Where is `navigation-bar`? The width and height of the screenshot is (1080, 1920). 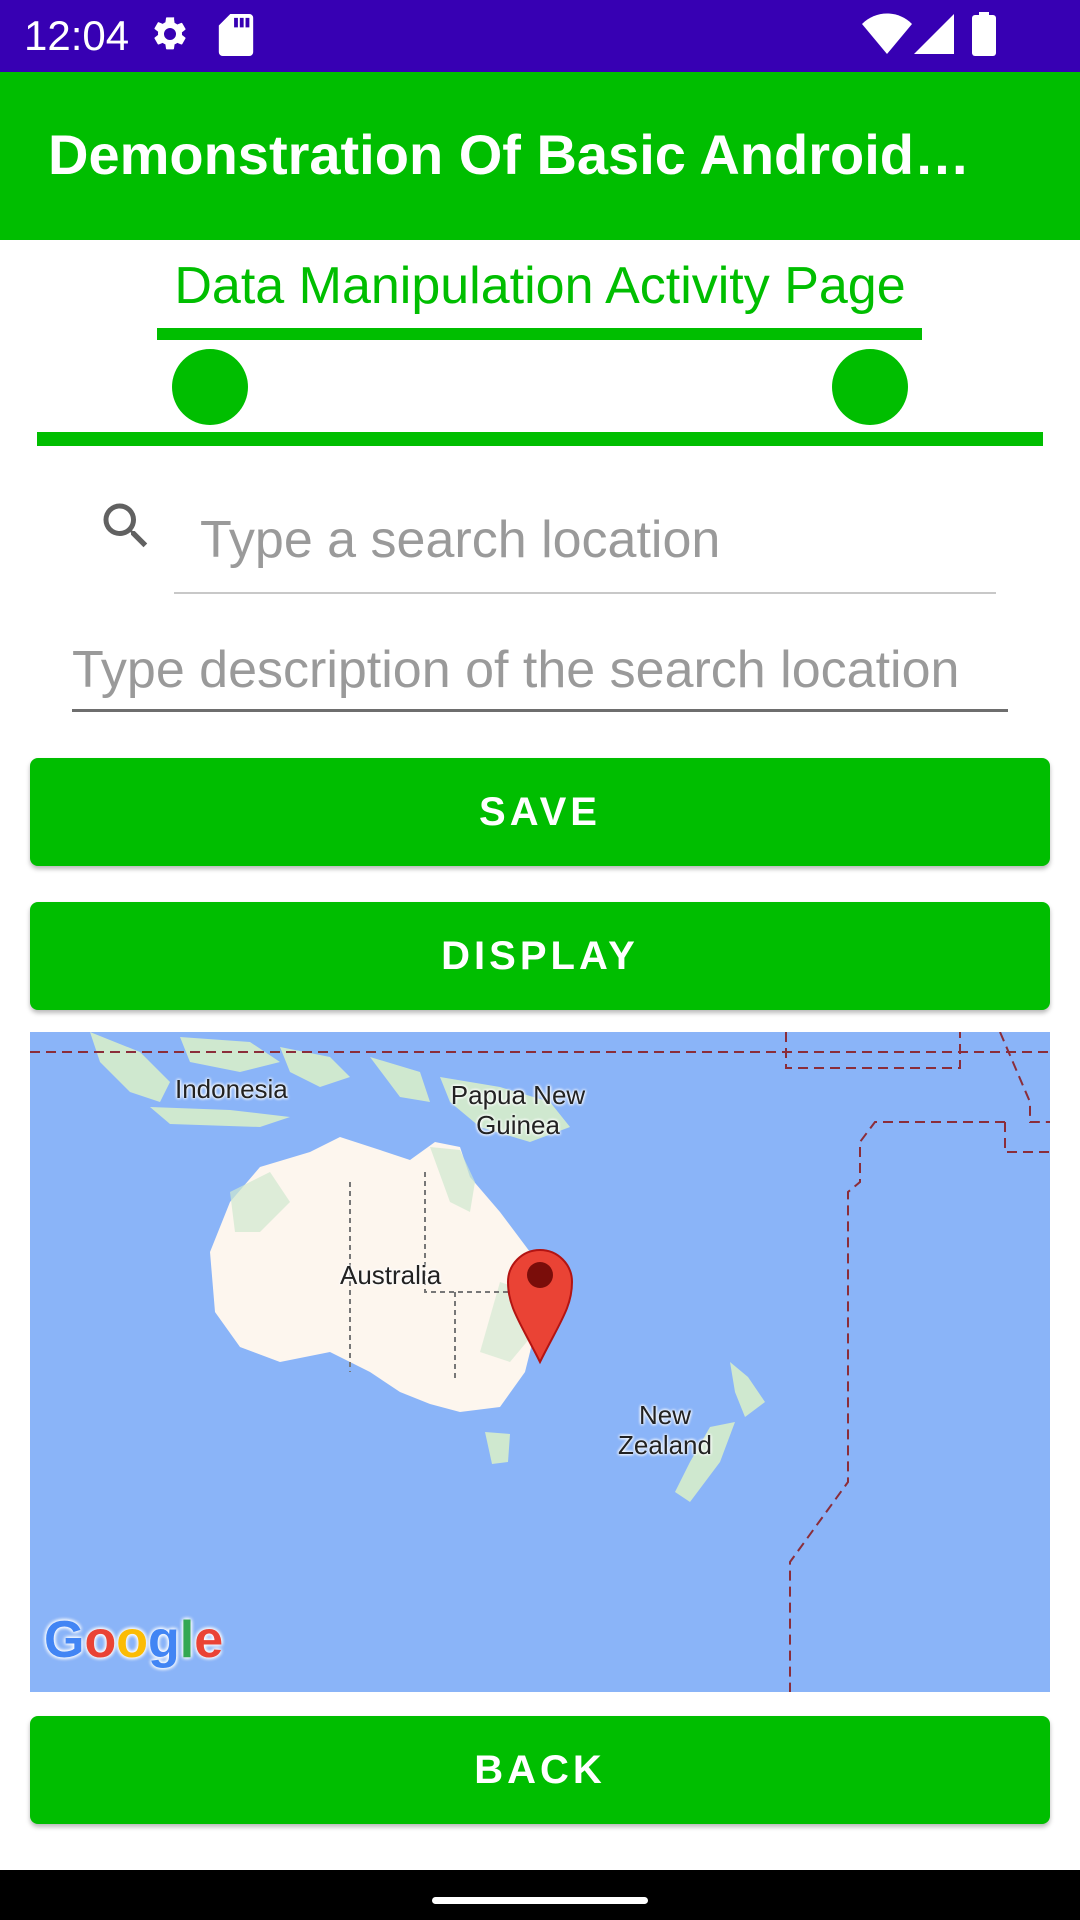 navigation-bar is located at coordinates (540, 1895).